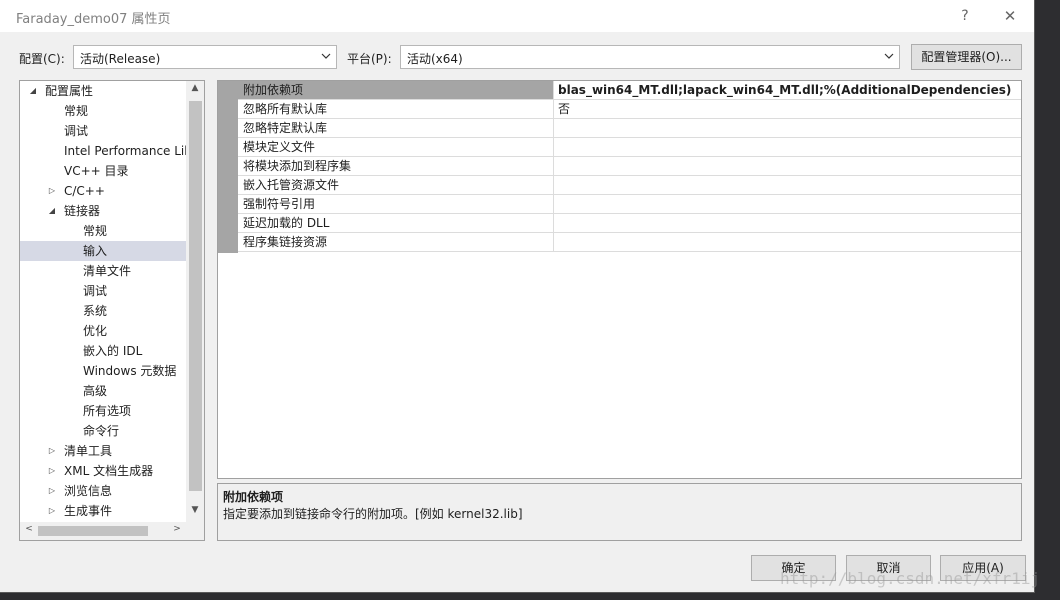 Image resolution: width=1060 pixels, height=600 pixels. I want to click on close-button: ✕, so click(1010, 16).